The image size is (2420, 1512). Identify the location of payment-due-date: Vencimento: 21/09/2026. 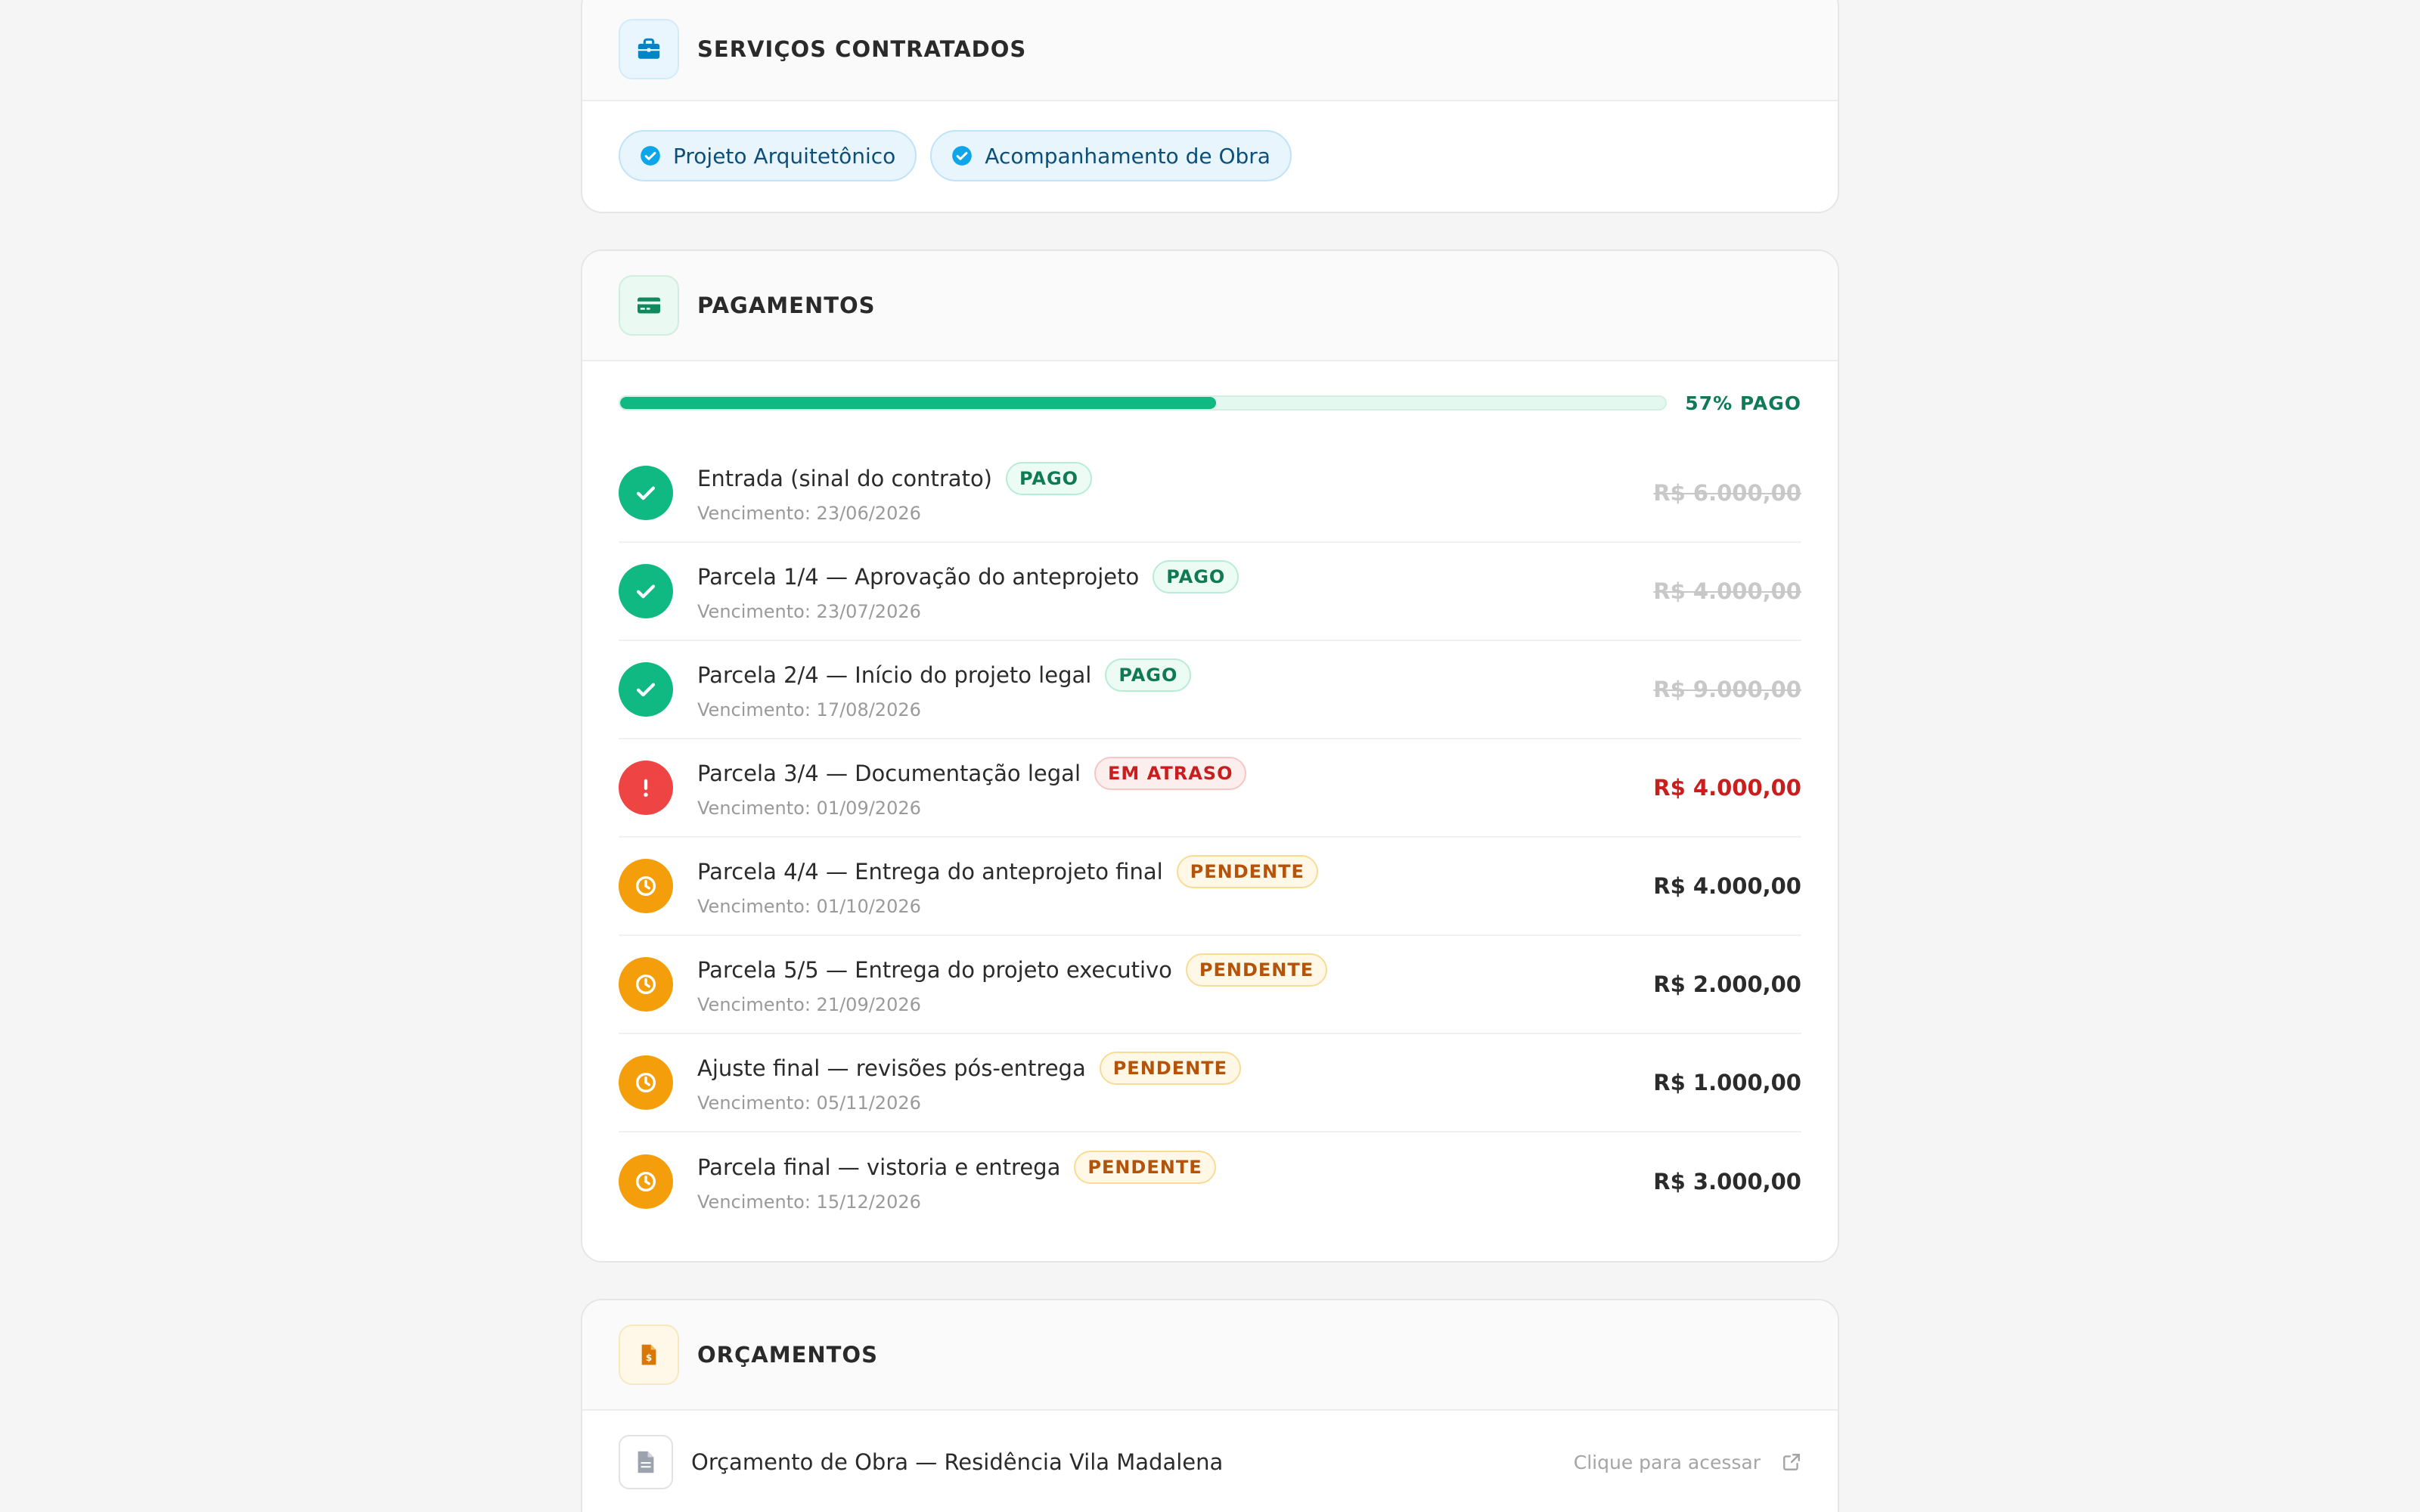
(809, 1004).